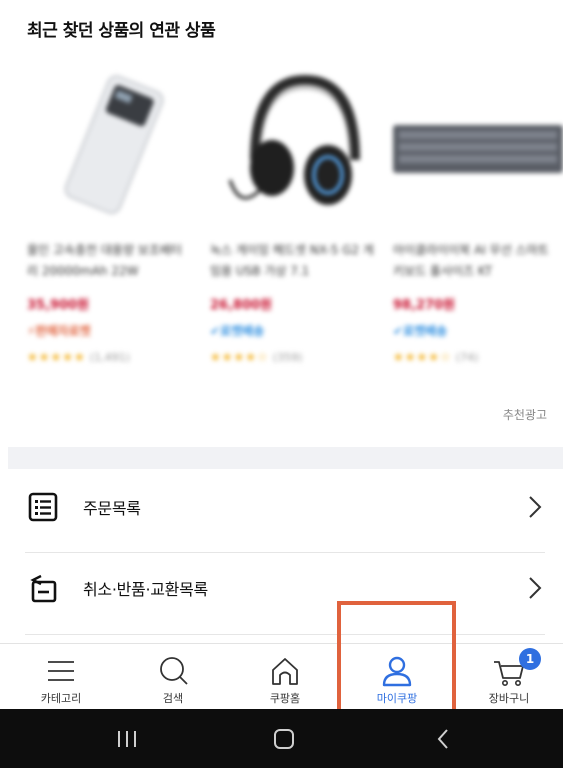 The height and width of the screenshot is (768, 563). I want to click on bottom-tab-bar: 카테고리 검색 쿠팡홈 마이쿠팡 1 장바구니, so click(281, 676).